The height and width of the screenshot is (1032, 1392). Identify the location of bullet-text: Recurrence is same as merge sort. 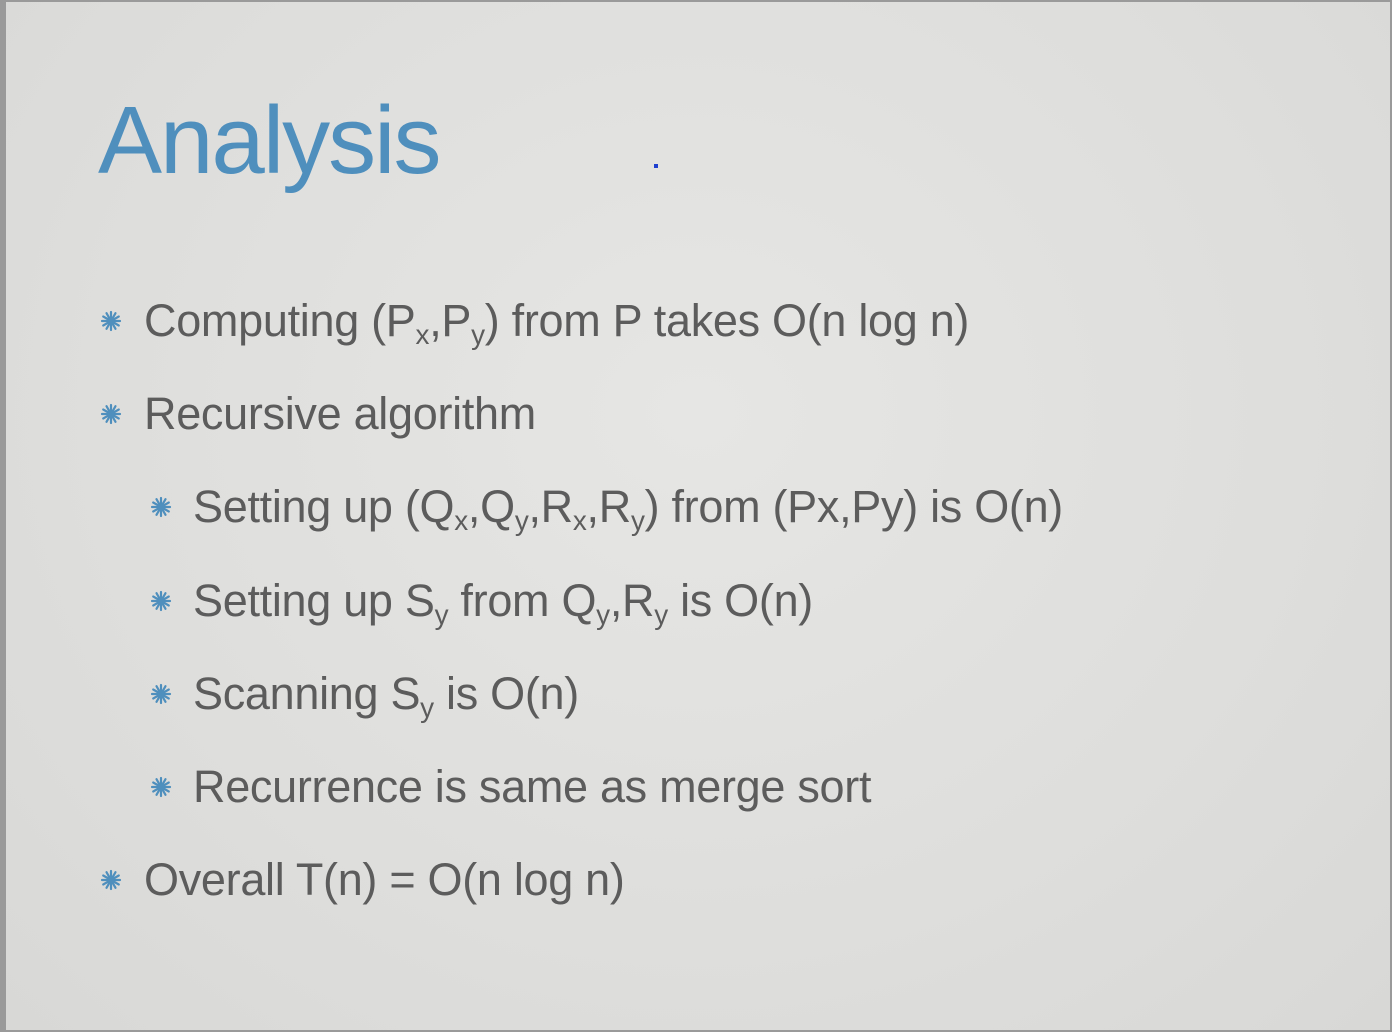
(532, 786).